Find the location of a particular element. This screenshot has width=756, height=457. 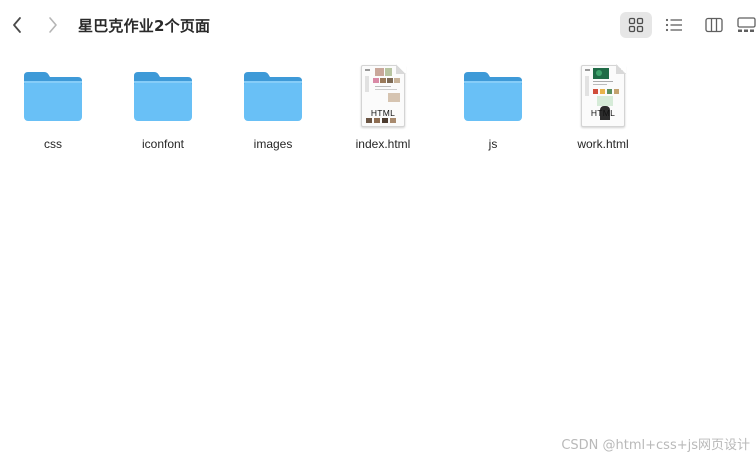

file-item: js is located at coordinates (493, 110).